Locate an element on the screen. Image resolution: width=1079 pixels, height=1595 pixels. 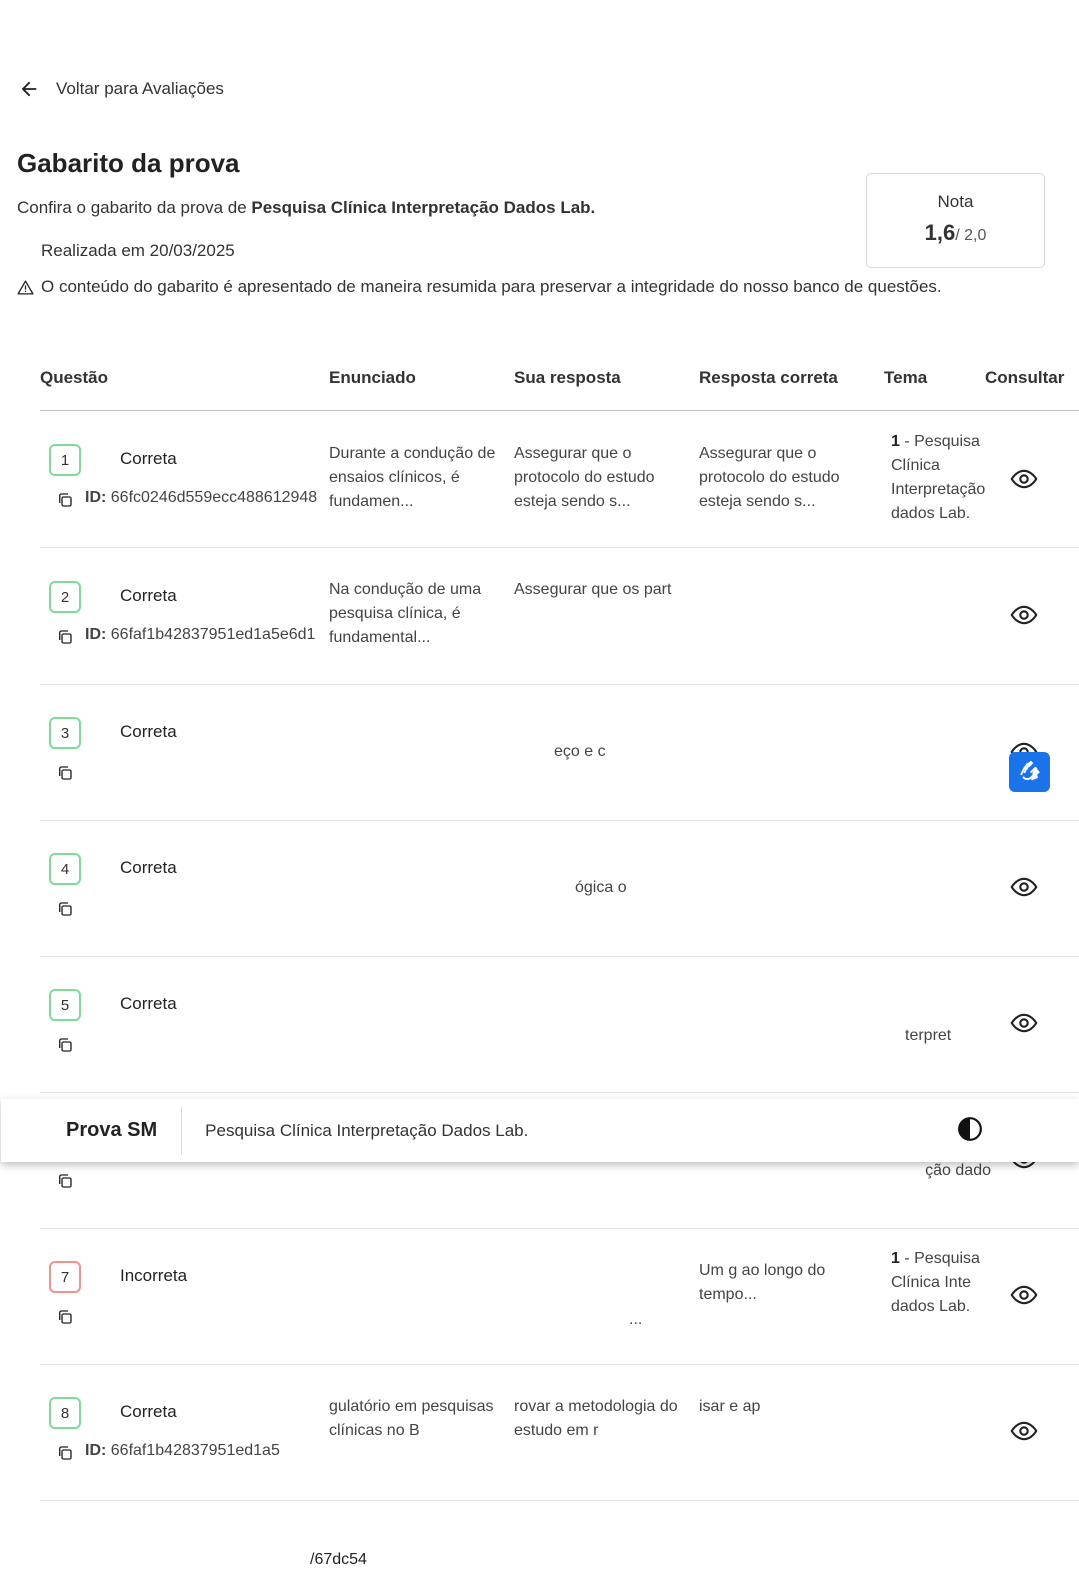
topic-cell: ção dado is located at coordinates (958, 1170).